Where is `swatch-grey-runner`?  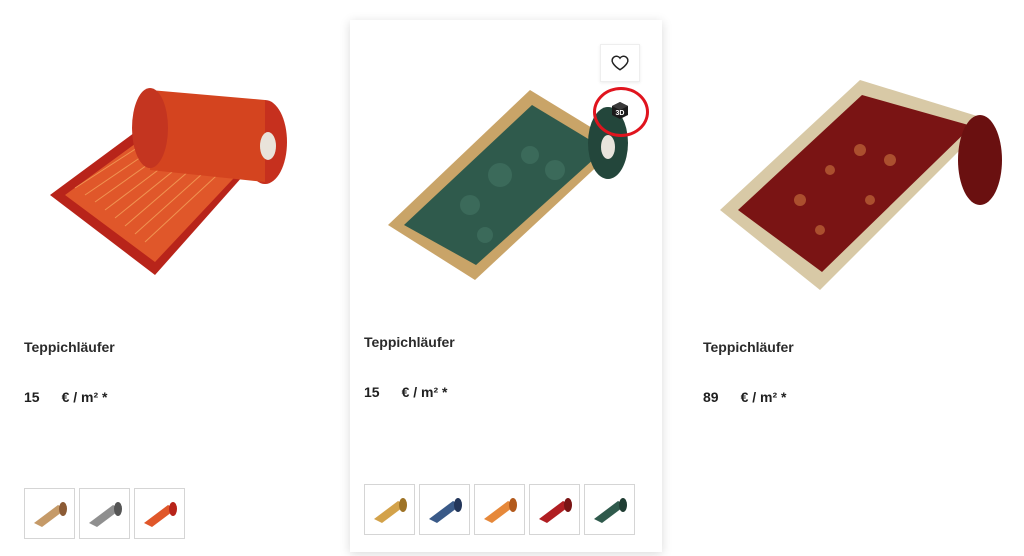
swatch-grey-runner is located at coordinates (104, 513).